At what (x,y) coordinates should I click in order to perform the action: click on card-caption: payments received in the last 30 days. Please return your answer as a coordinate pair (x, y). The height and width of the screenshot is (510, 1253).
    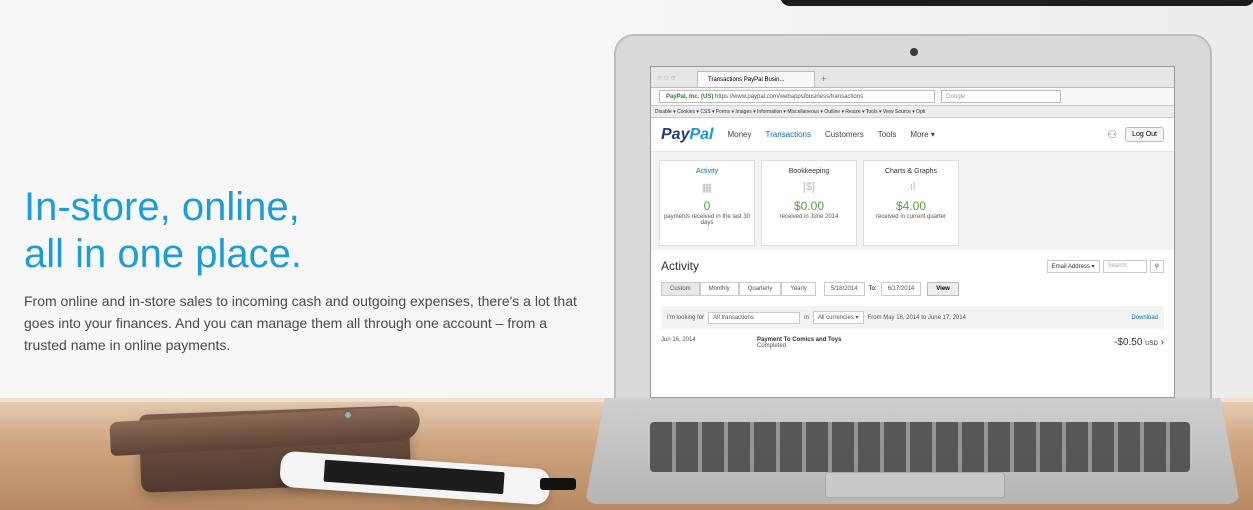
    Looking at the image, I should click on (707, 220).